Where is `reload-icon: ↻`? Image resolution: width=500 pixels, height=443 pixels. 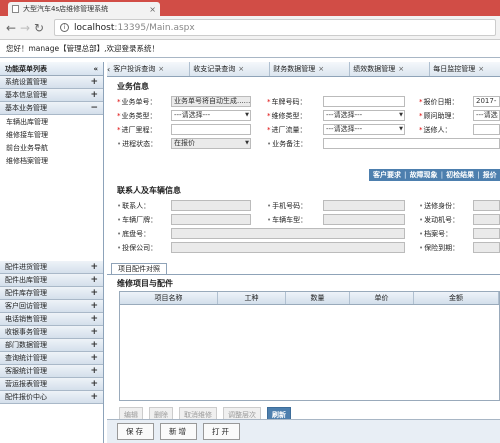 reload-icon: ↻ is located at coordinates (39, 28).